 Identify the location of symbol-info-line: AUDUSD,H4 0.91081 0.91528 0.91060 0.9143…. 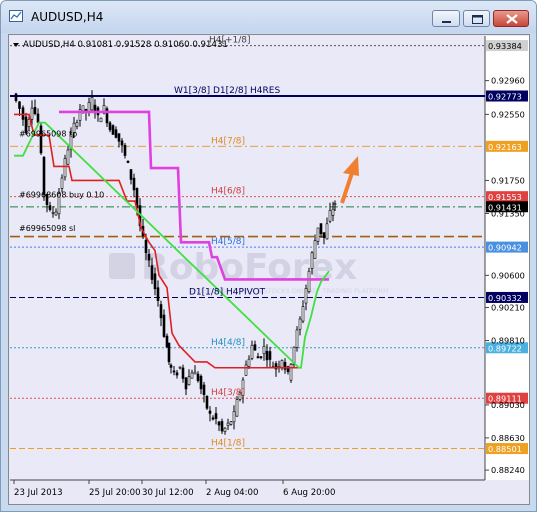
(125, 45).